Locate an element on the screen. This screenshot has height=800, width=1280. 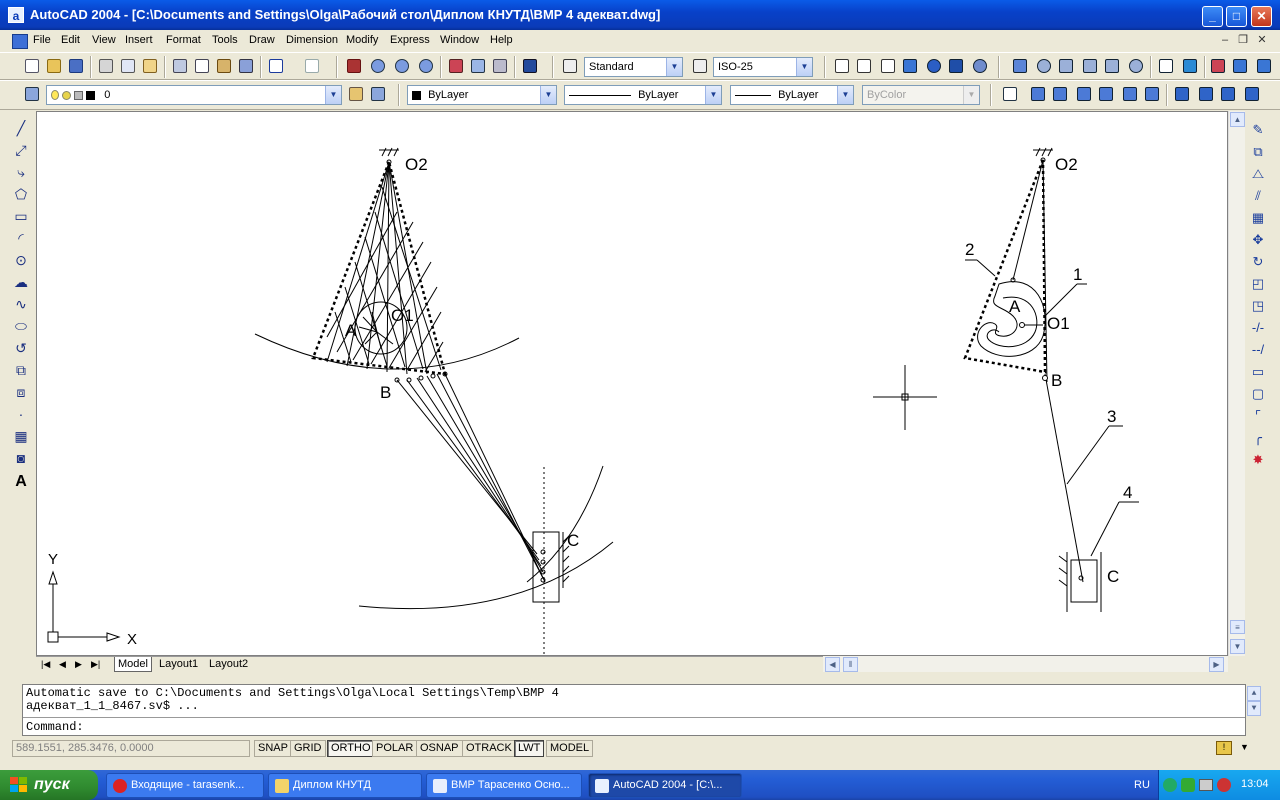
command-input: Command: is located at coordinates (634, 726).